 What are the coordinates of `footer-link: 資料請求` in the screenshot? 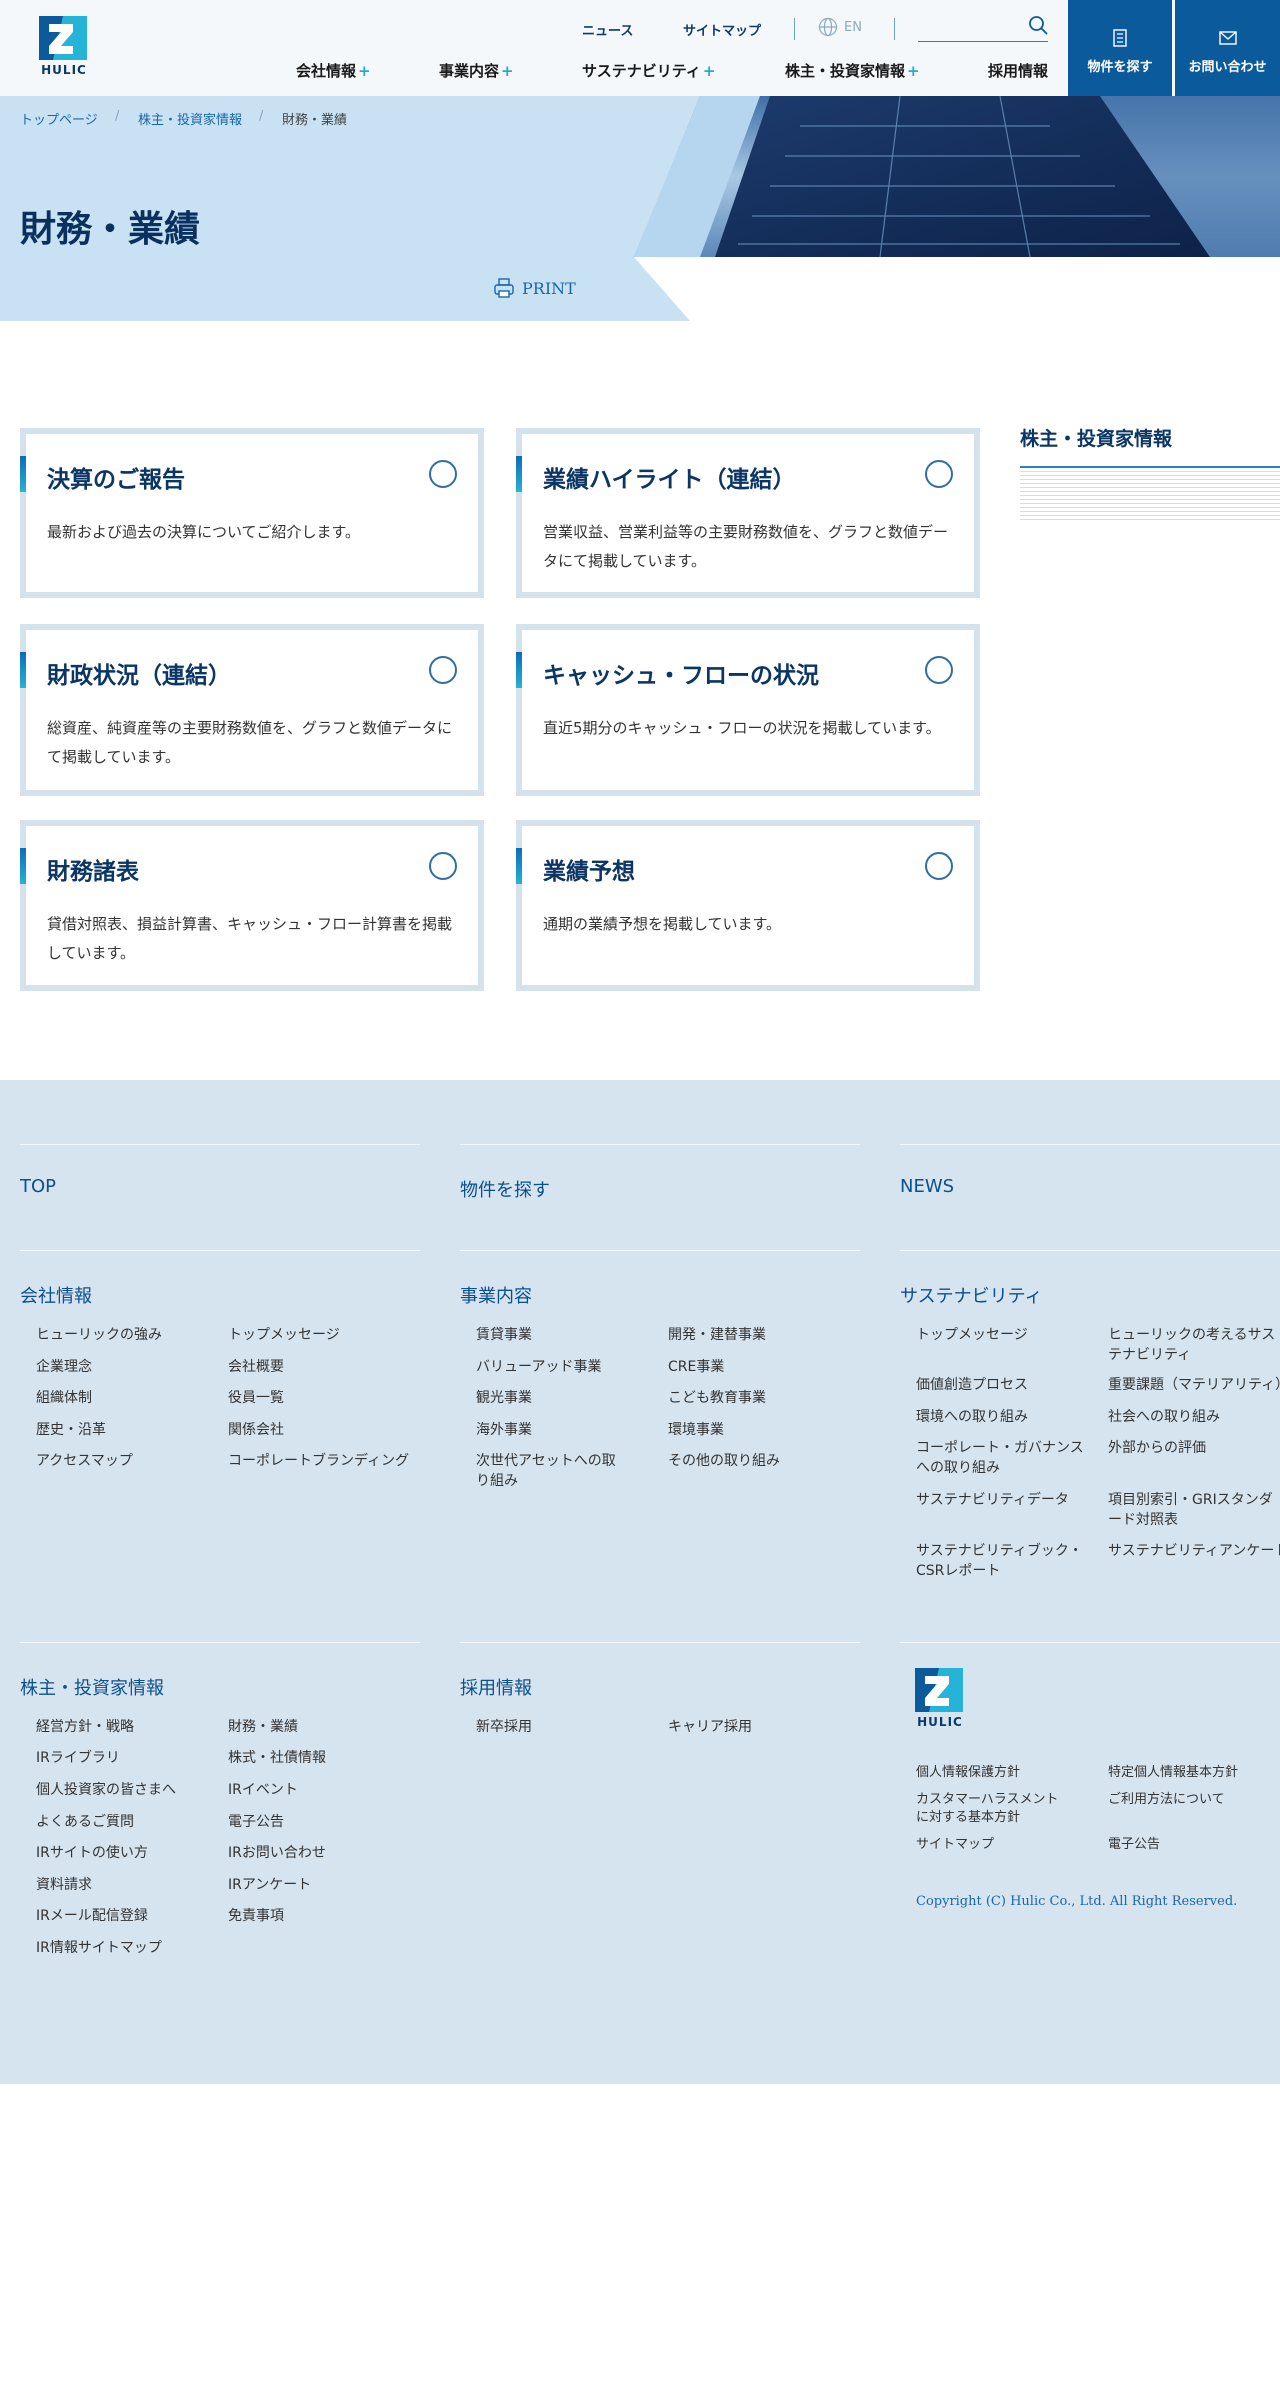 It's located at (64, 1885).